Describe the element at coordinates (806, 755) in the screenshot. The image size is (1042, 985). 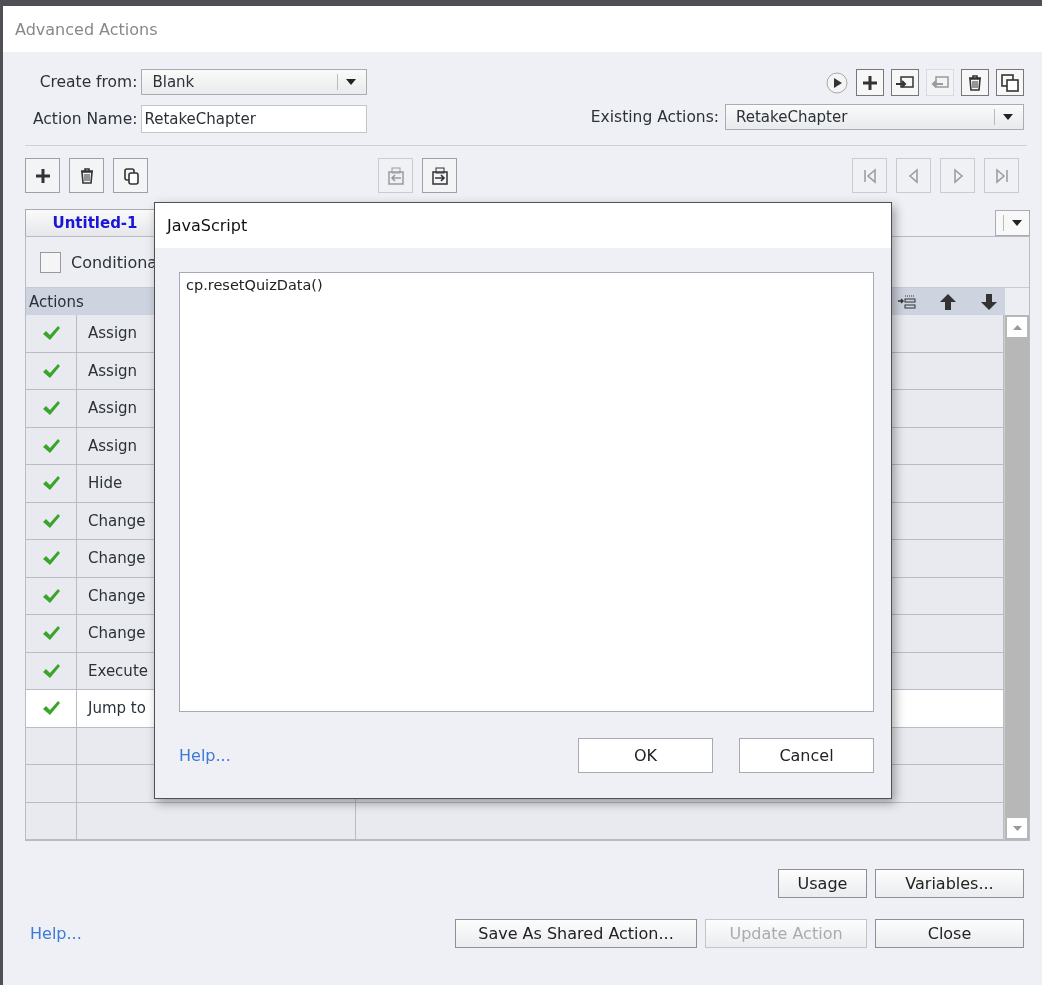
I see `button: Cancel` at that location.